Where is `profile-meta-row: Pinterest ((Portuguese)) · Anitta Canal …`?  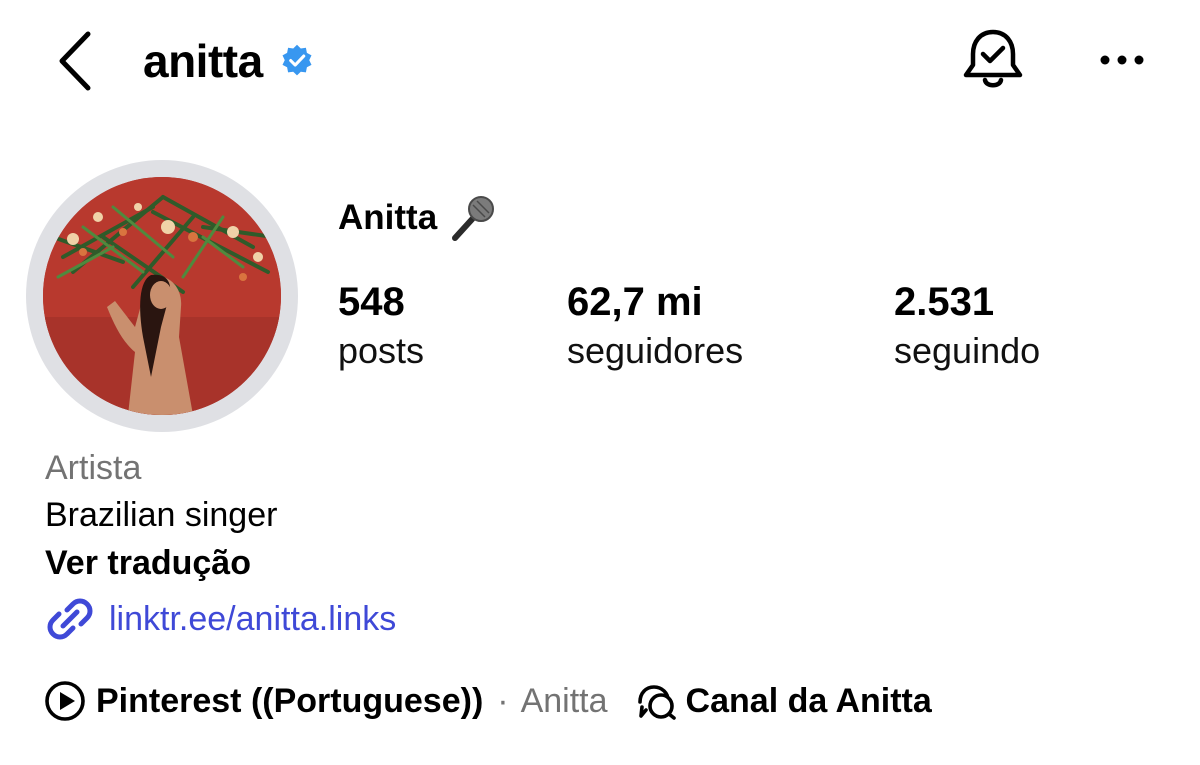 profile-meta-row: Pinterest ((Portuguese)) · Anitta Canal … is located at coordinates (488, 701).